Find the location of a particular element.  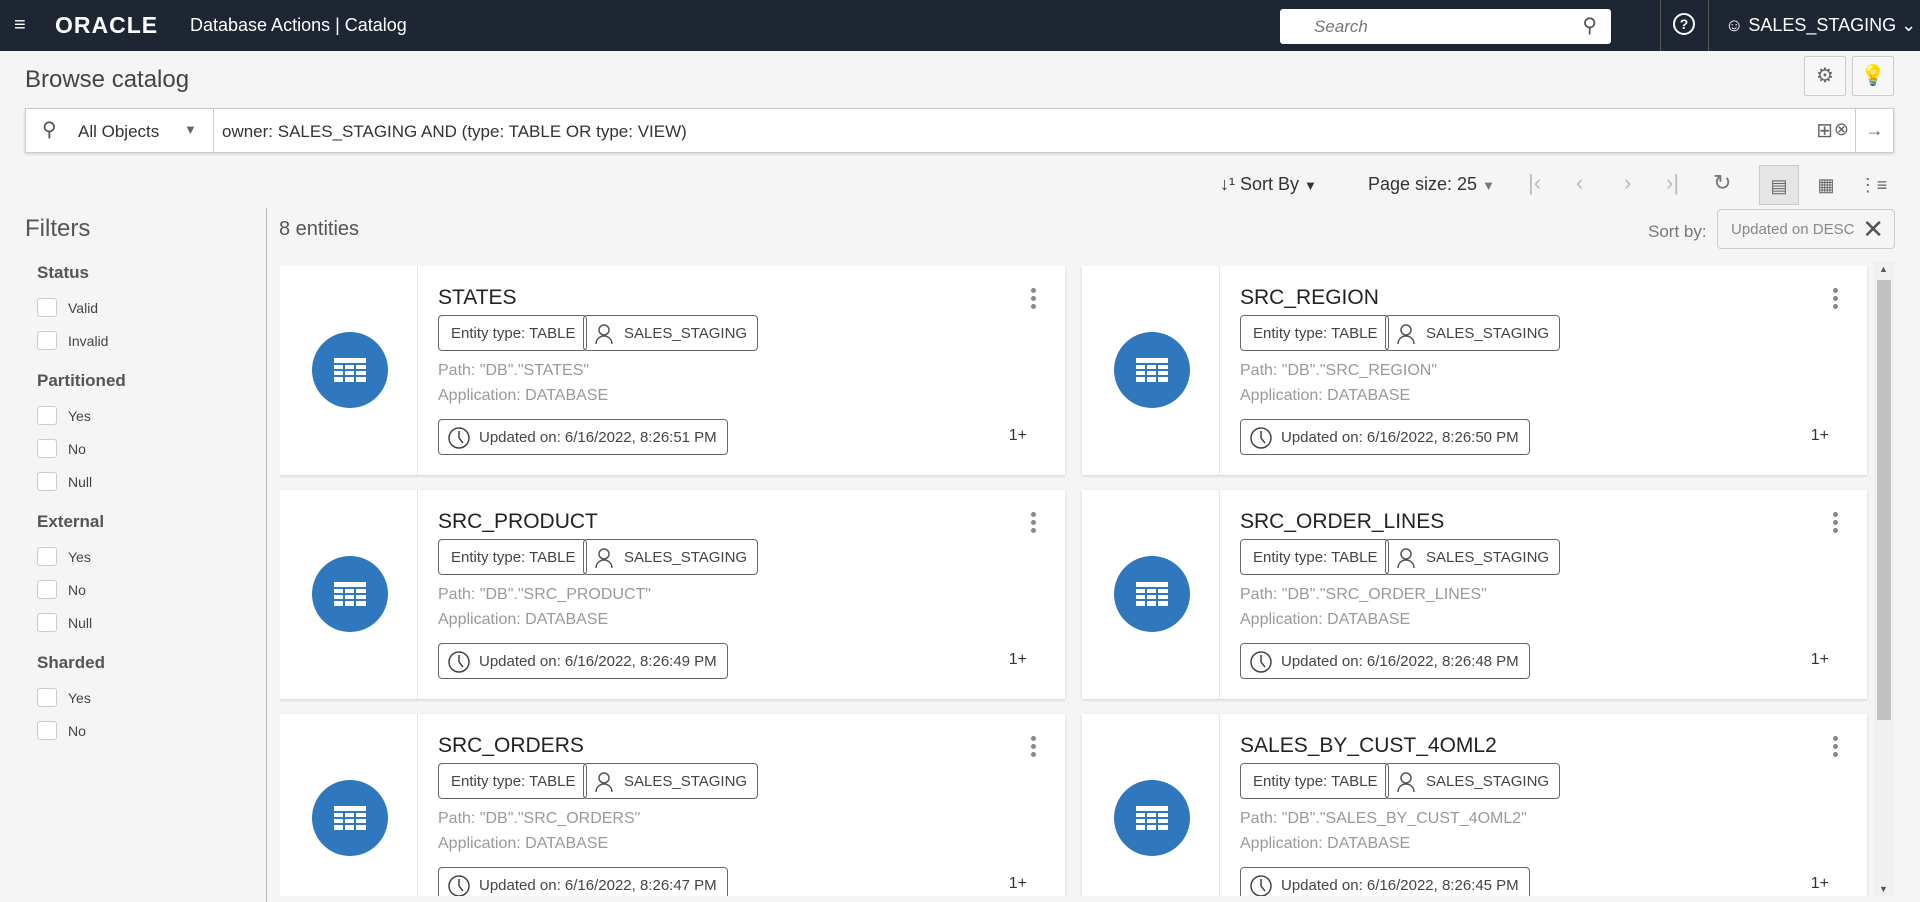

scroll-down-icon: ▼ is located at coordinates (1883, 889).